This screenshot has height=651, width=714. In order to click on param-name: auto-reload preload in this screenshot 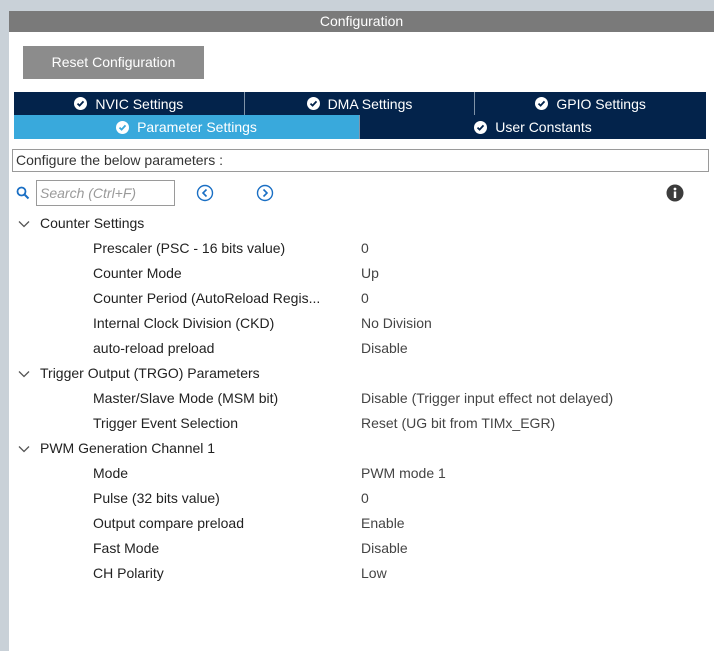, I will do `click(154, 348)`.